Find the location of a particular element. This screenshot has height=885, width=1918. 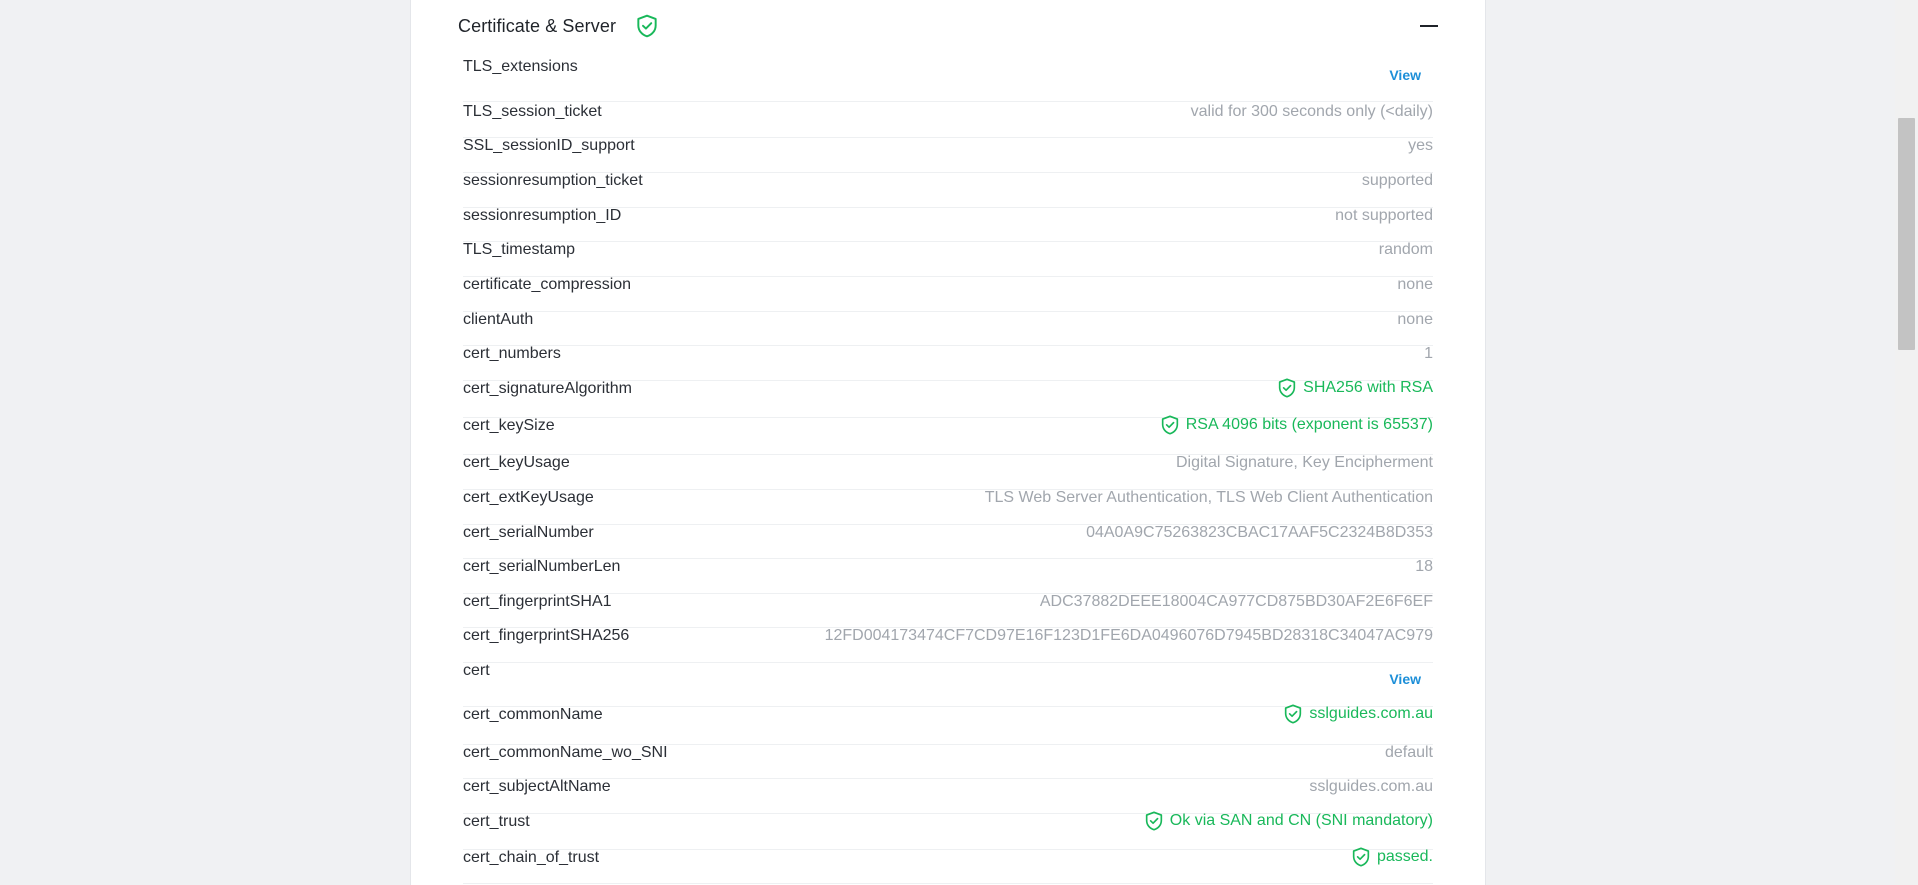

table-row: SSL_sessionID_support yes is located at coordinates (948, 155).